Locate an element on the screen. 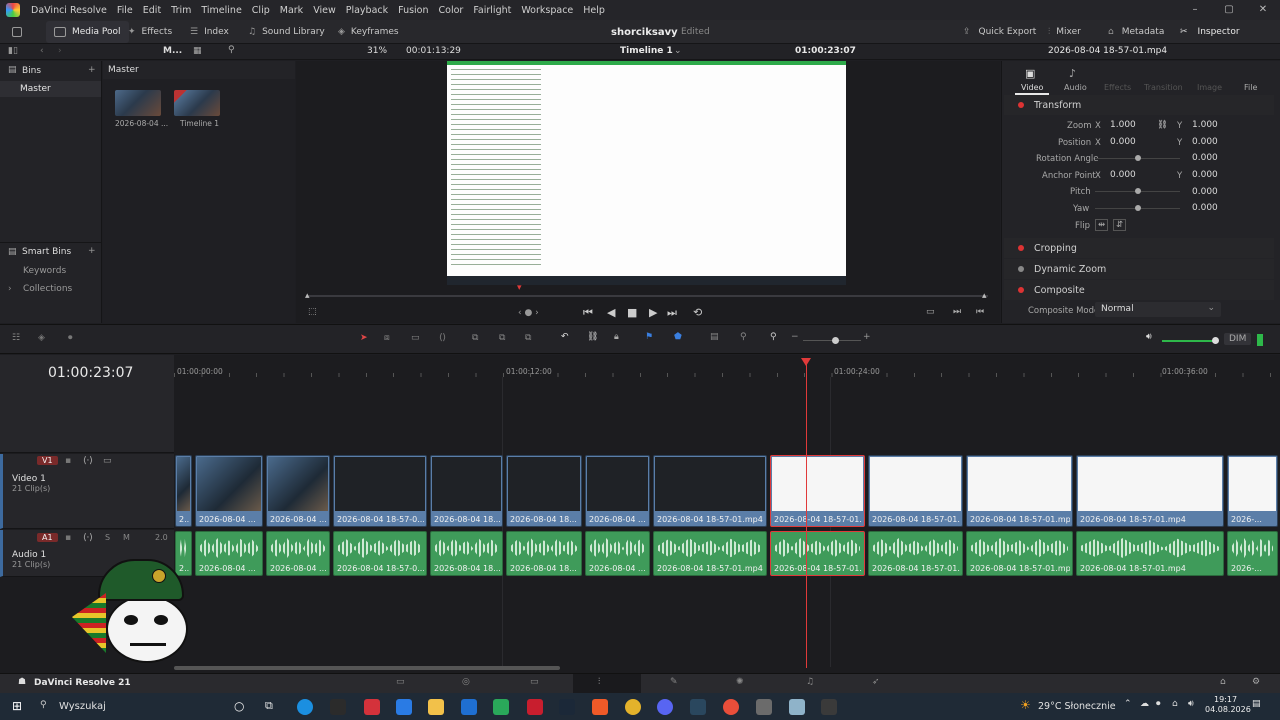 The width and height of the screenshot is (1280, 720). position-y-field: 0.000 is located at coordinates (1205, 142).